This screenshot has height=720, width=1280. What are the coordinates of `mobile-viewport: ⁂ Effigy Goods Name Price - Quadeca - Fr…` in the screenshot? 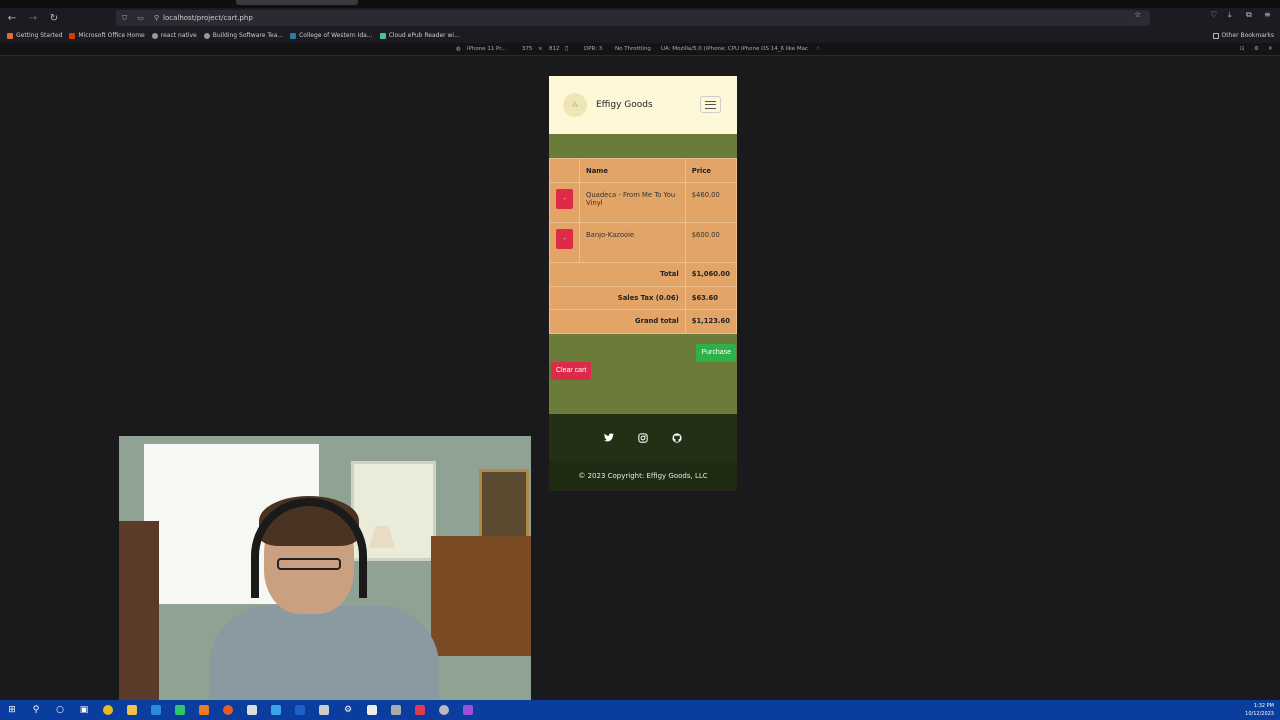 It's located at (643, 283).